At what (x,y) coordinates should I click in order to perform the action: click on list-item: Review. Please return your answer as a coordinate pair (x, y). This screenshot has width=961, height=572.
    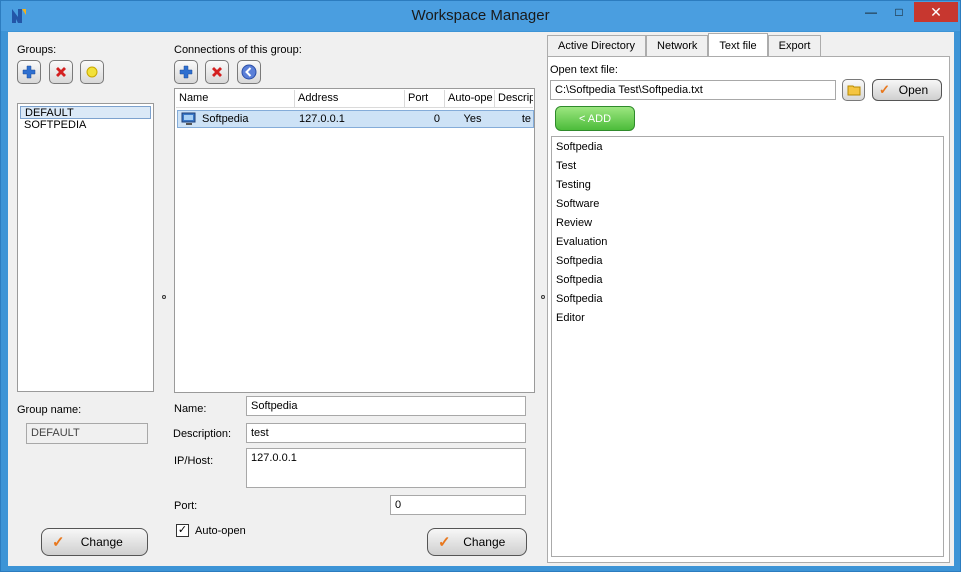
    Looking at the image, I should click on (747, 223).